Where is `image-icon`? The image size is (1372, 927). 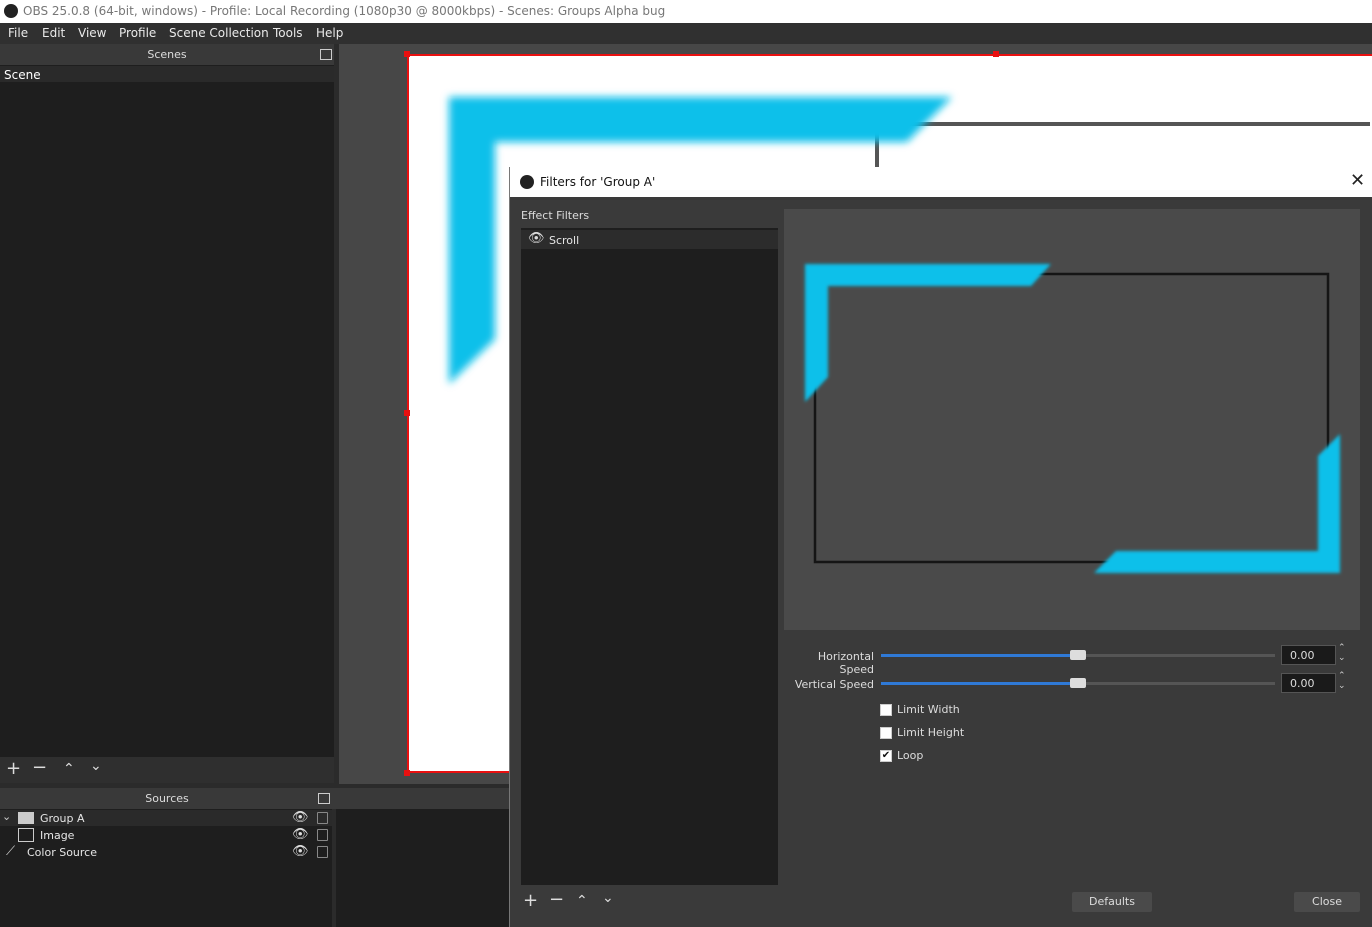 image-icon is located at coordinates (26, 835).